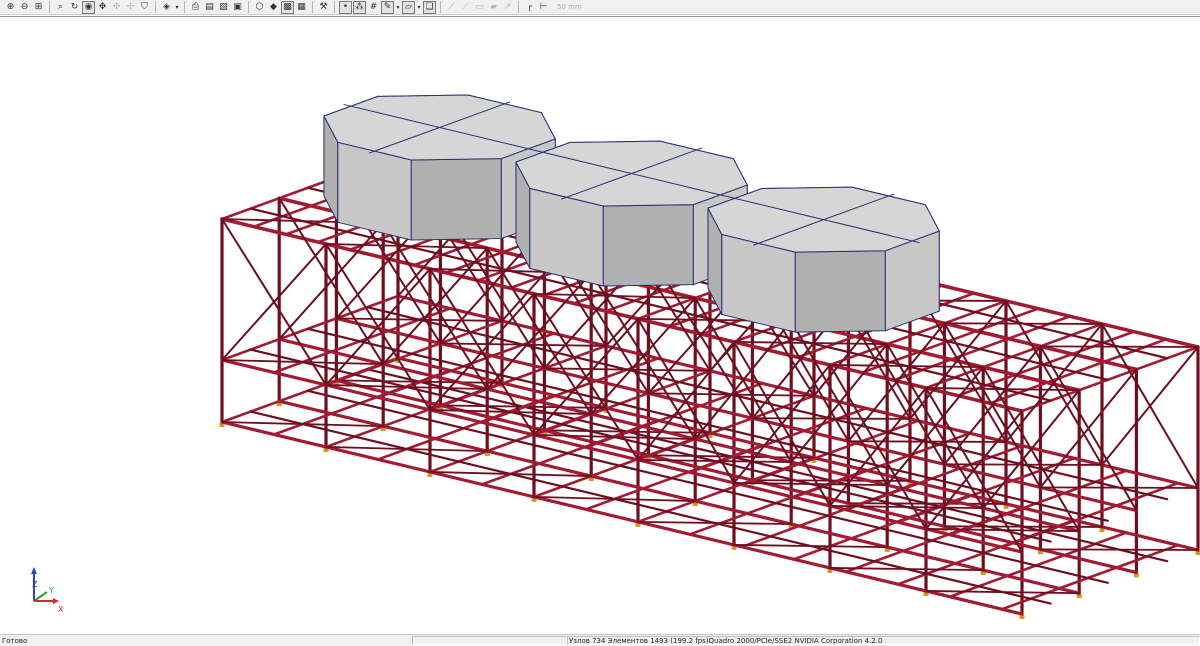  What do you see at coordinates (479, 7) in the screenshot?
I see `rect-disabled-icon: ▭` at bounding box center [479, 7].